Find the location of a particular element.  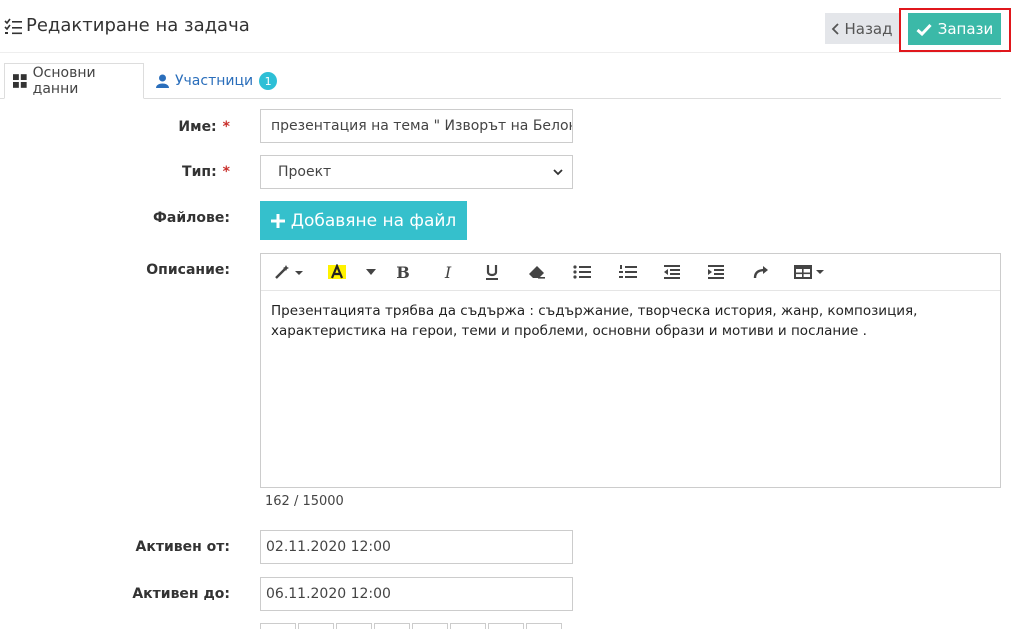

indent-button is located at coordinates (716, 272).